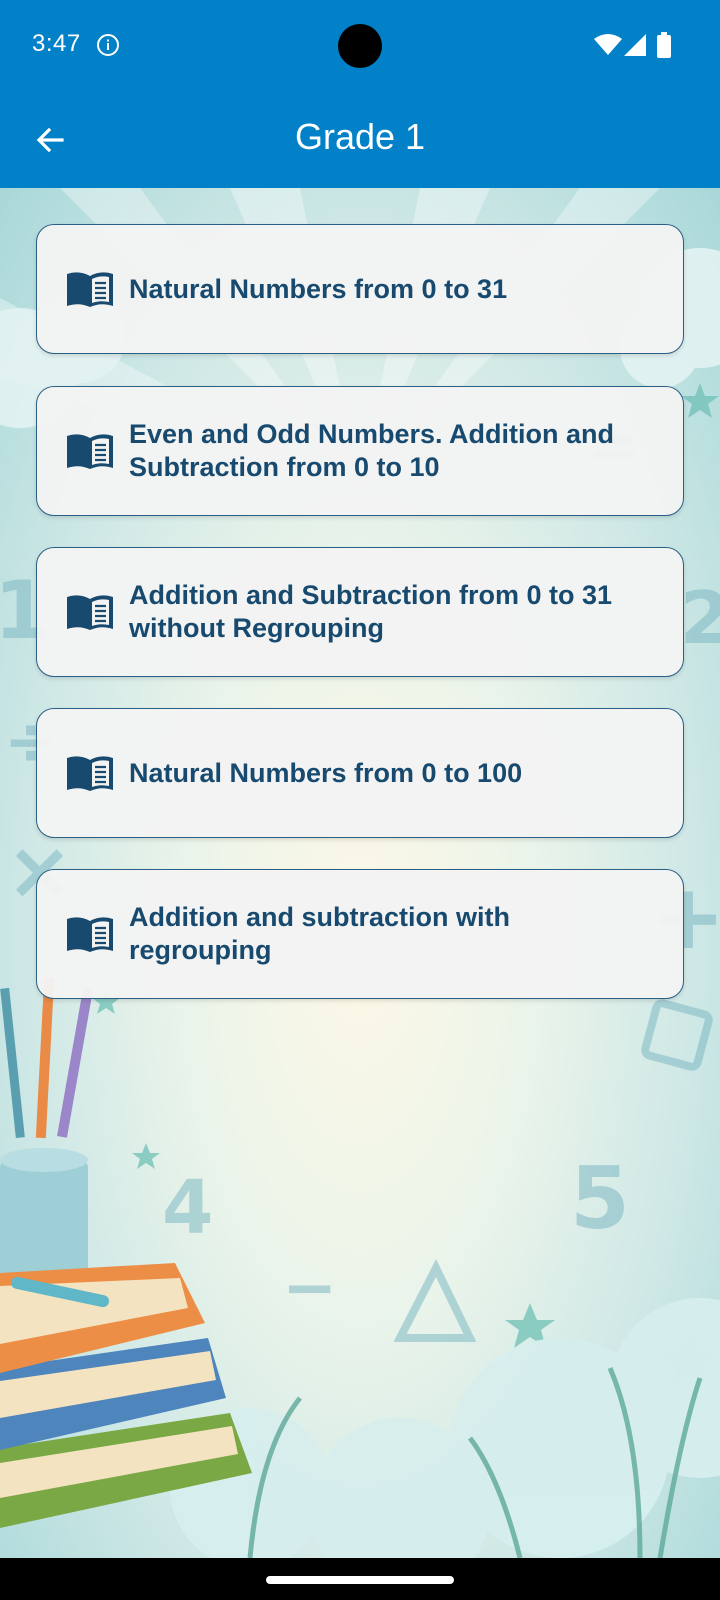 The height and width of the screenshot is (1600, 720). I want to click on topic-item-natural-numbers-0-31: Natural Numbers from 0 to 31, so click(360, 289).